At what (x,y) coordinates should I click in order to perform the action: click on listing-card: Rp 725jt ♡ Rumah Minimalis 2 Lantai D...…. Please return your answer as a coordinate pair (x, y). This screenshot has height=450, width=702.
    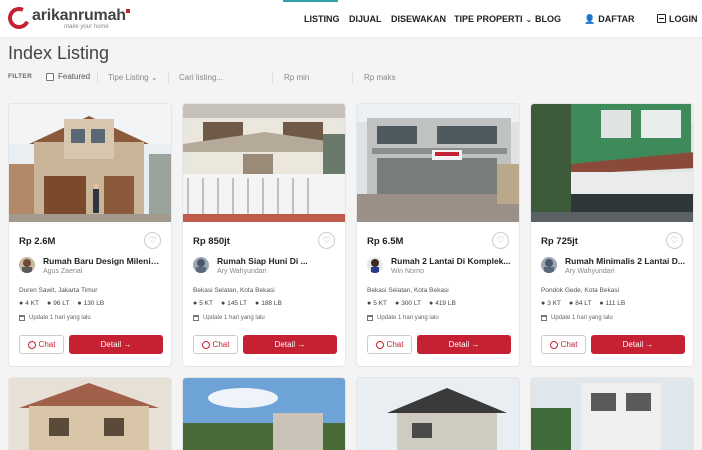
    Looking at the image, I should click on (612, 235).